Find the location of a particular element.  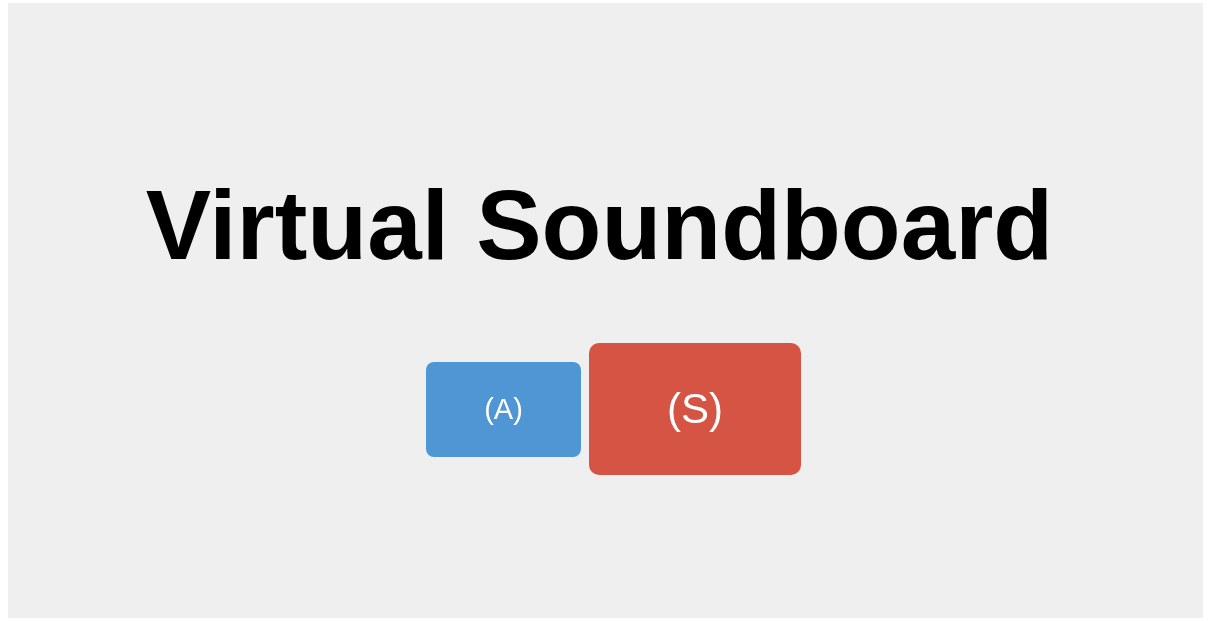

sound-pad-button: (A) is located at coordinates (503, 409).